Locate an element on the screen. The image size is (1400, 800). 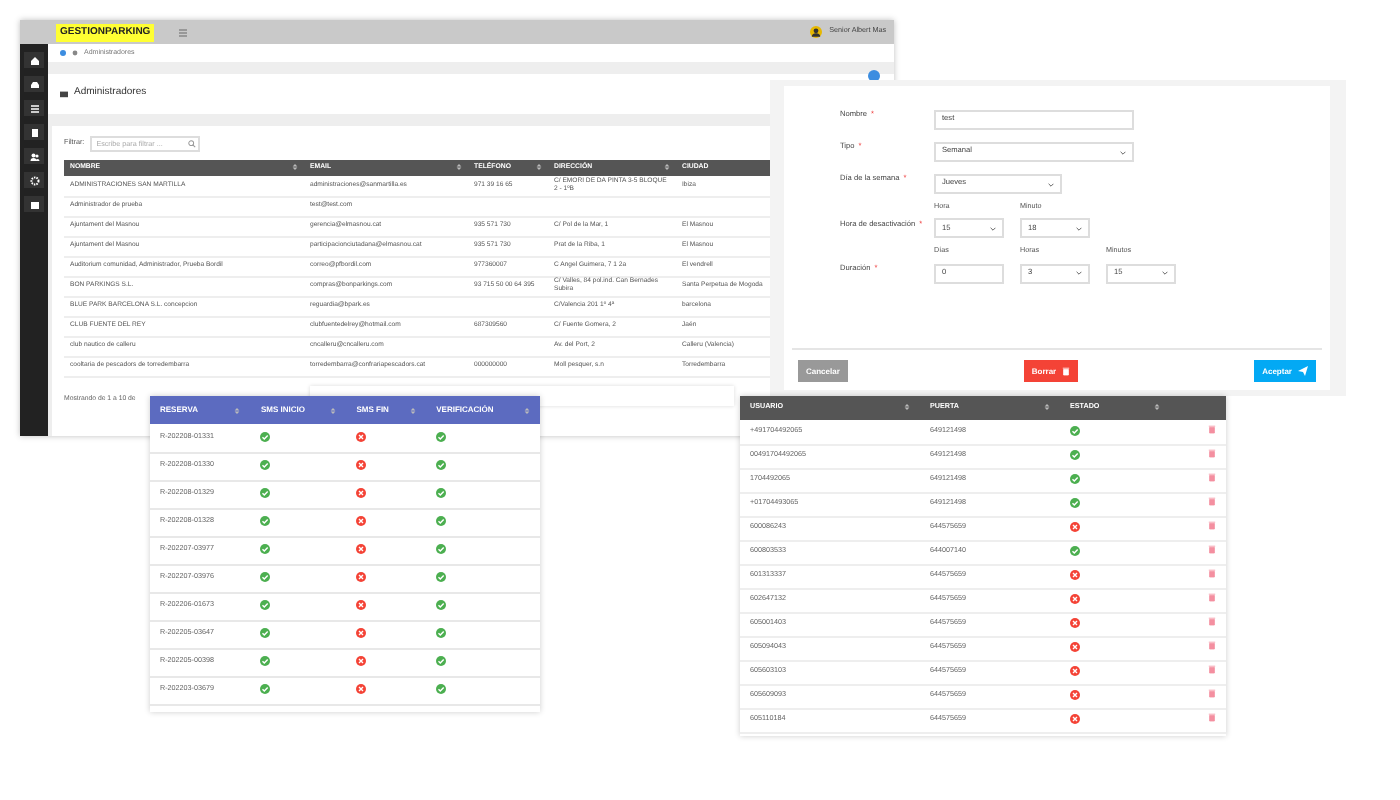
avatar-icon is located at coordinates (815, 32).